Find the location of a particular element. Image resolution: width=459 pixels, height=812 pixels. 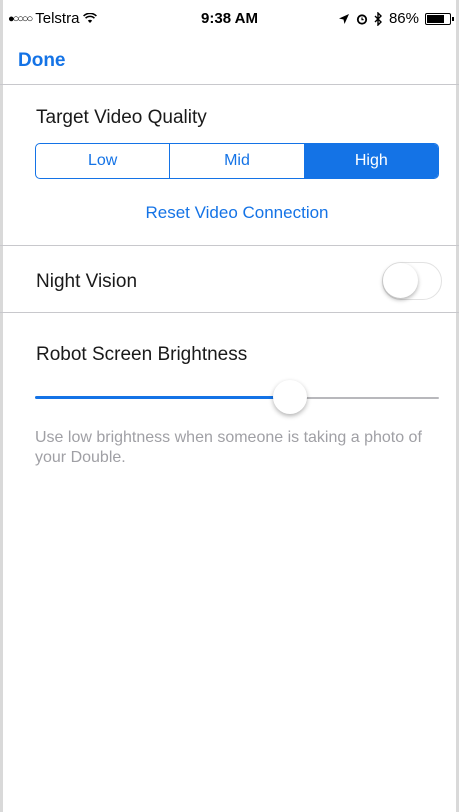

slider-track-empty is located at coordinates (364, 398).